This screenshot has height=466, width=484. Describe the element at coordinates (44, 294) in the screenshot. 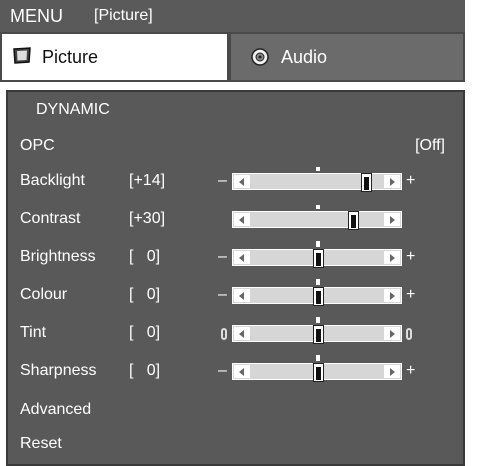

I see `slider-label: Colour` at that location.